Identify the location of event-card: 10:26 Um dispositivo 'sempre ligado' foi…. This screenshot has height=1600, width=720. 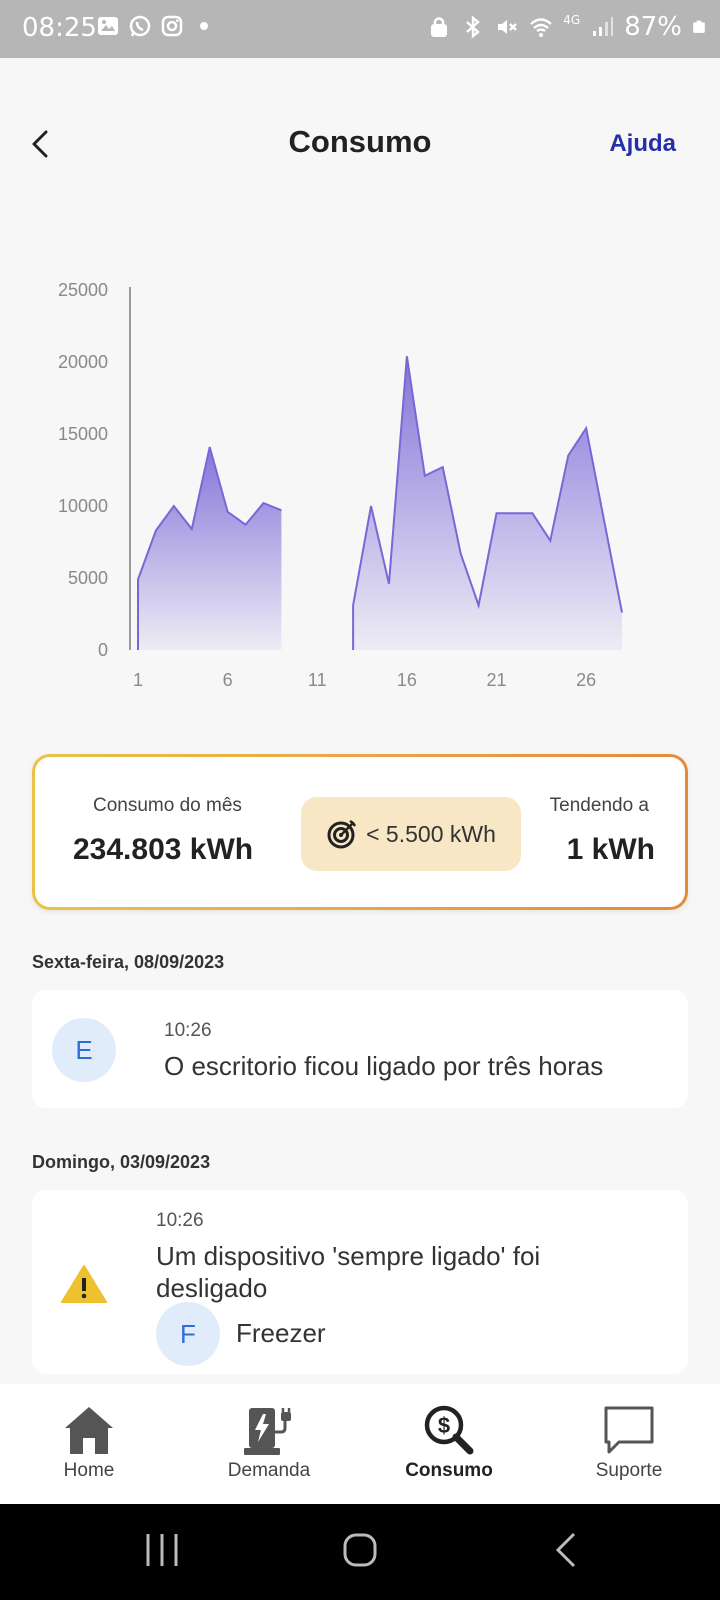
(360, 1282).